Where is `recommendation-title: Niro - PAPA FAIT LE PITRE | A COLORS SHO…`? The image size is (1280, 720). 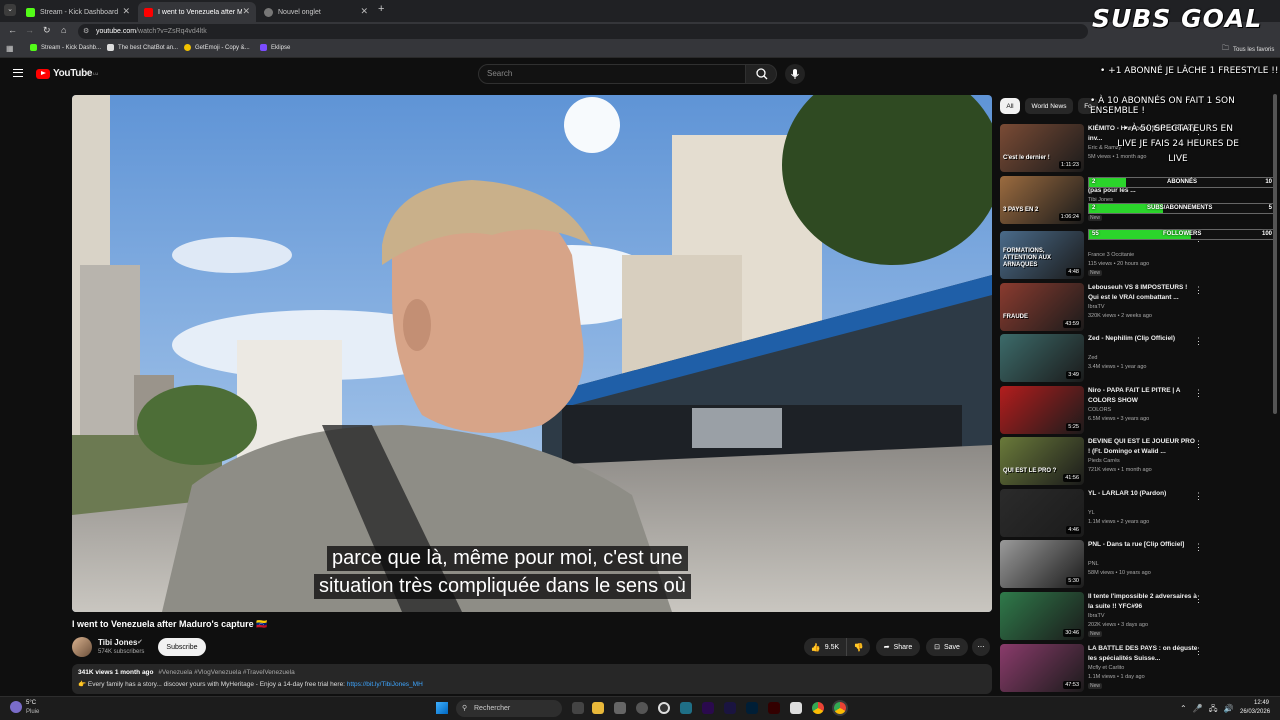 recommendation-title: Niro - PAPA FAIT LE PITRE | A COLORS SHO… is located at coordinates (1143, 395).